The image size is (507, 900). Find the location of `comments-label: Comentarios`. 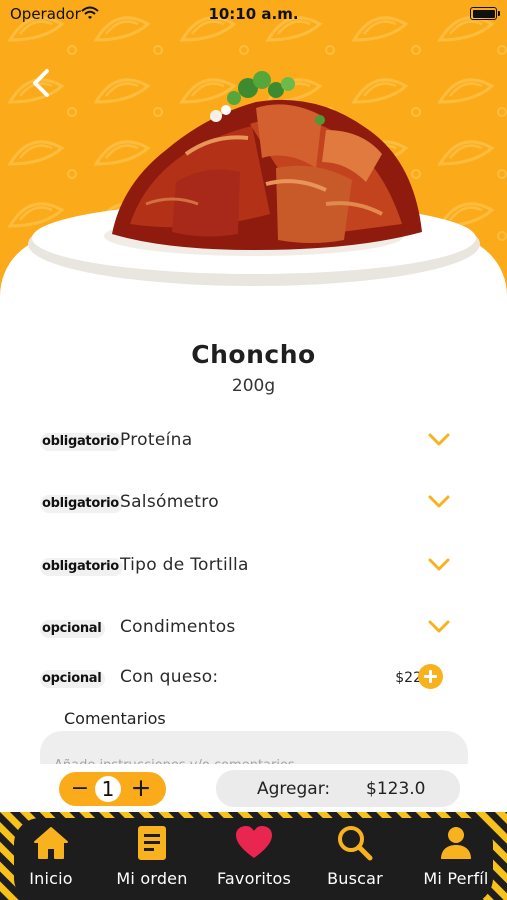

comments-label: Comentarios is located at coordinates (115, 718).